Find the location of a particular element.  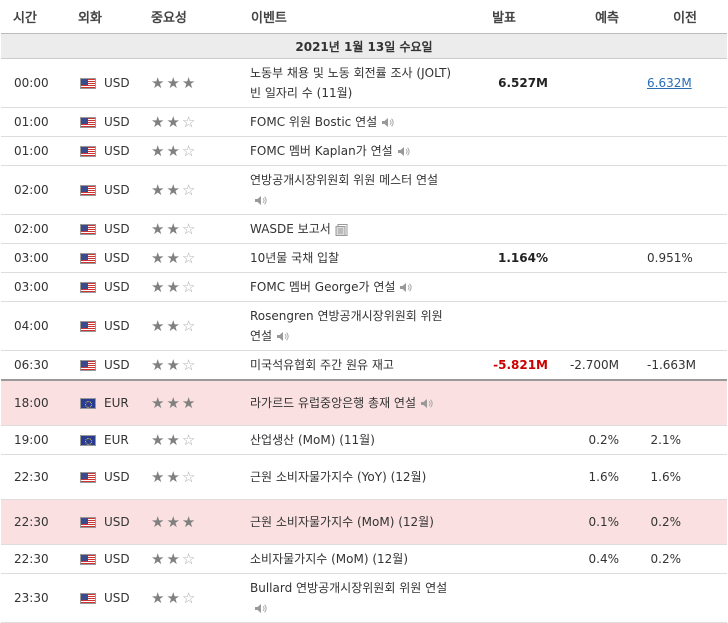

event-name: Bullard 연방공개시장위원회 위원 연설 is located at coordinates (348, 588).